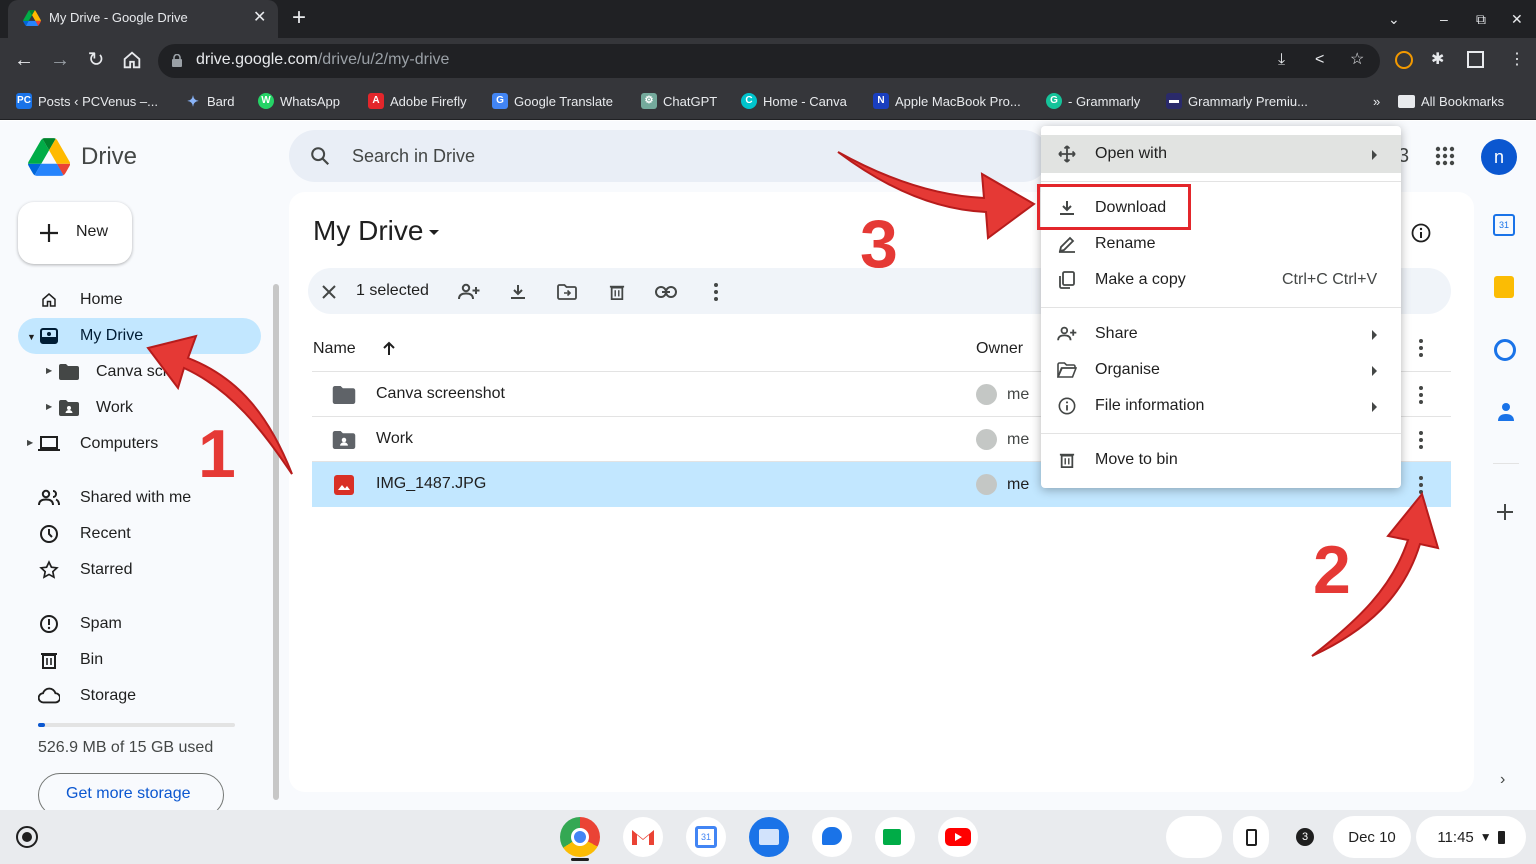  I want to click on keep-app-icon, so click(1504, 287).